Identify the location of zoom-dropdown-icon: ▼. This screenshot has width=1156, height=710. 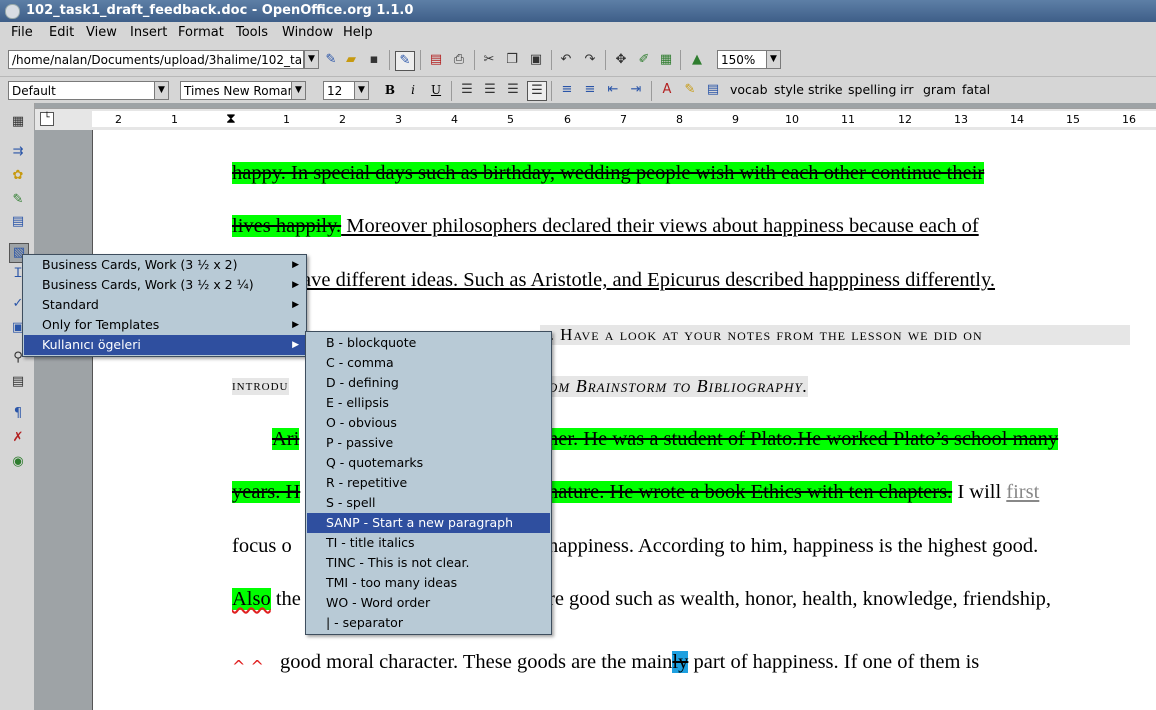
(773, 59).